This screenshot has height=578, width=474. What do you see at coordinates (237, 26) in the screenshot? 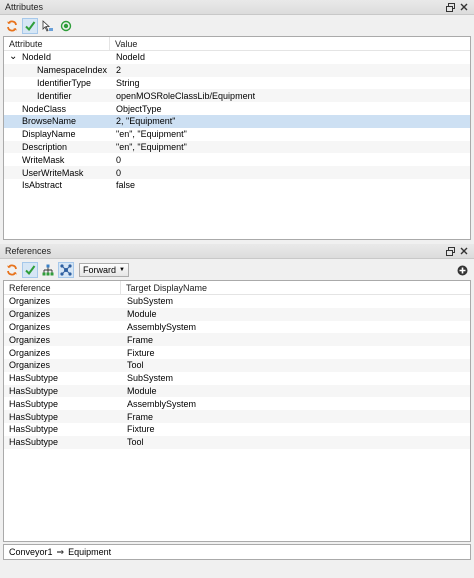
I see `attributes-toolbar` at bounding box center [237, 26].